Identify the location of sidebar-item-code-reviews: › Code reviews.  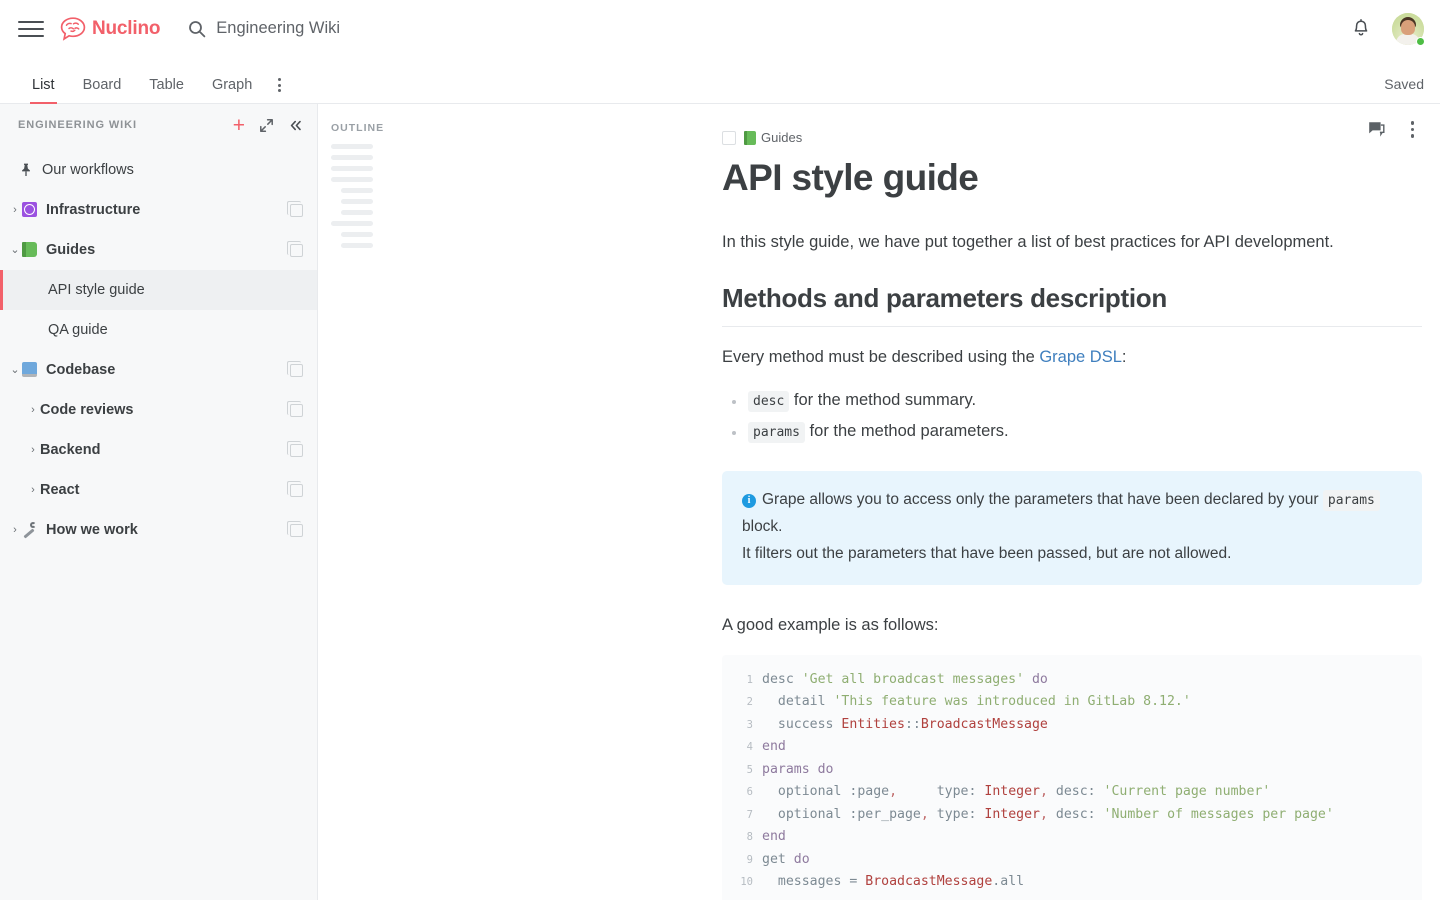
(158, 410).